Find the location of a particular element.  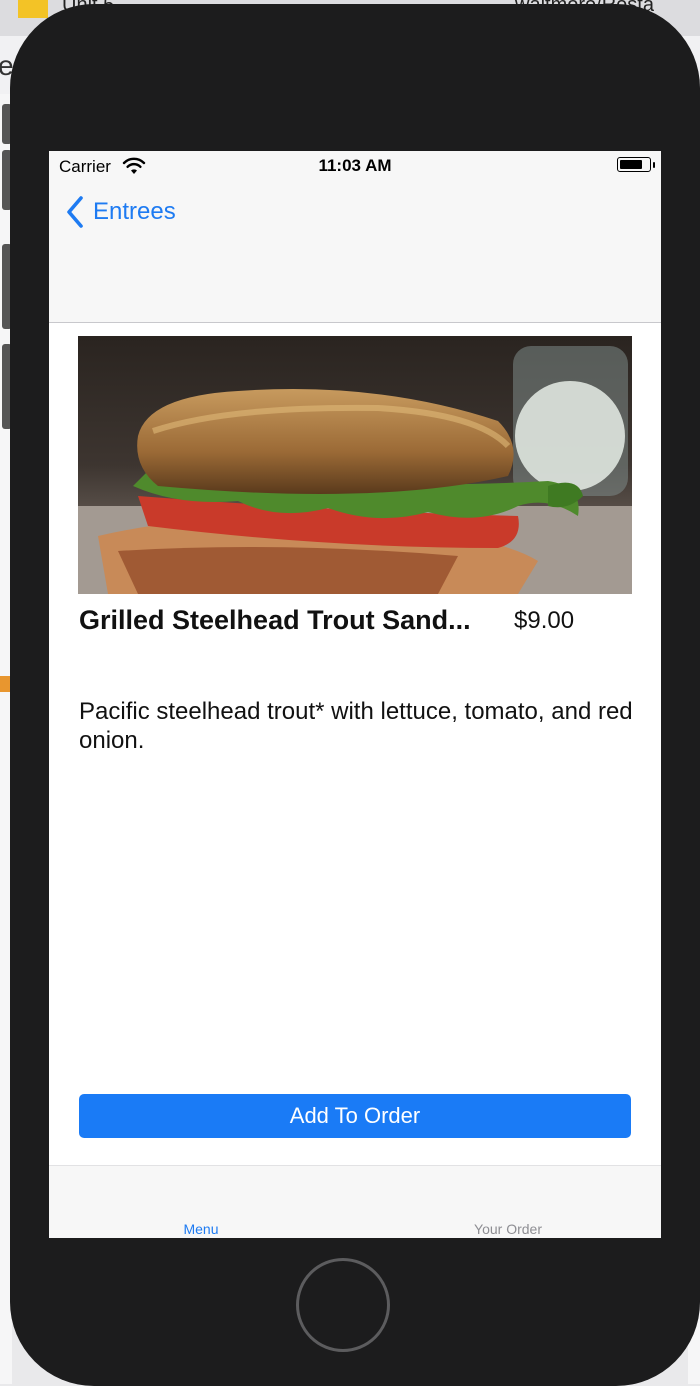

chevron-left-icon is located at coordinates (75, 212).